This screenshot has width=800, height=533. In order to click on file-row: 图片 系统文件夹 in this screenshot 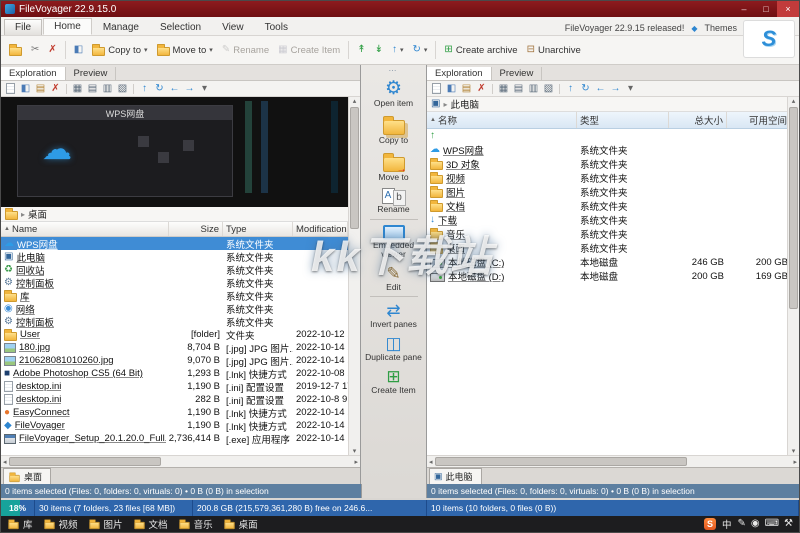, I will do `click(607, 192)`.